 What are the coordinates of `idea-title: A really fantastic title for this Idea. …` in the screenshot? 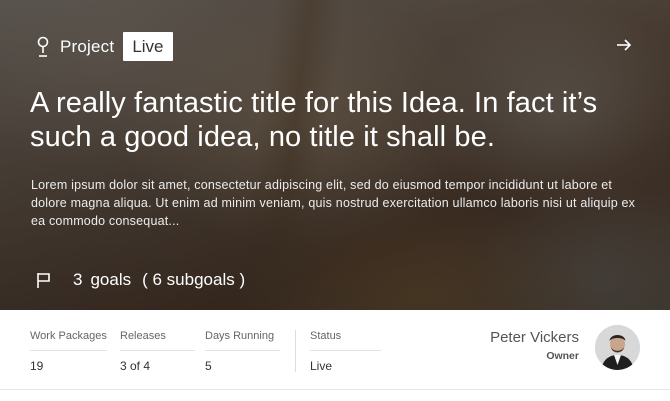 It's located at (314, 120).